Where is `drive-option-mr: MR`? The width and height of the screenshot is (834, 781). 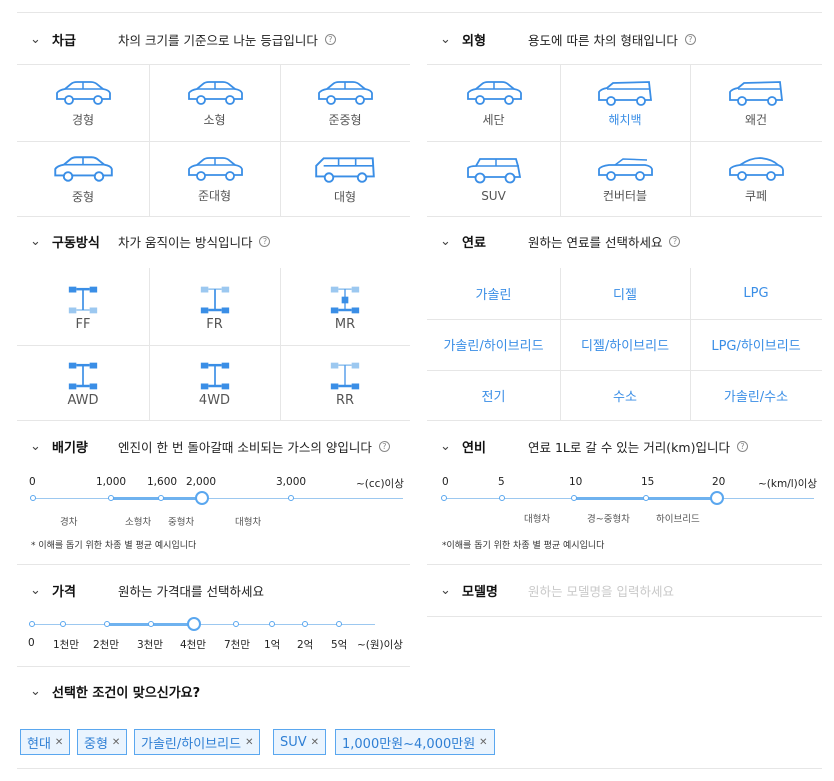 drive-option-mr: MR is located at coordinates (345, 308).